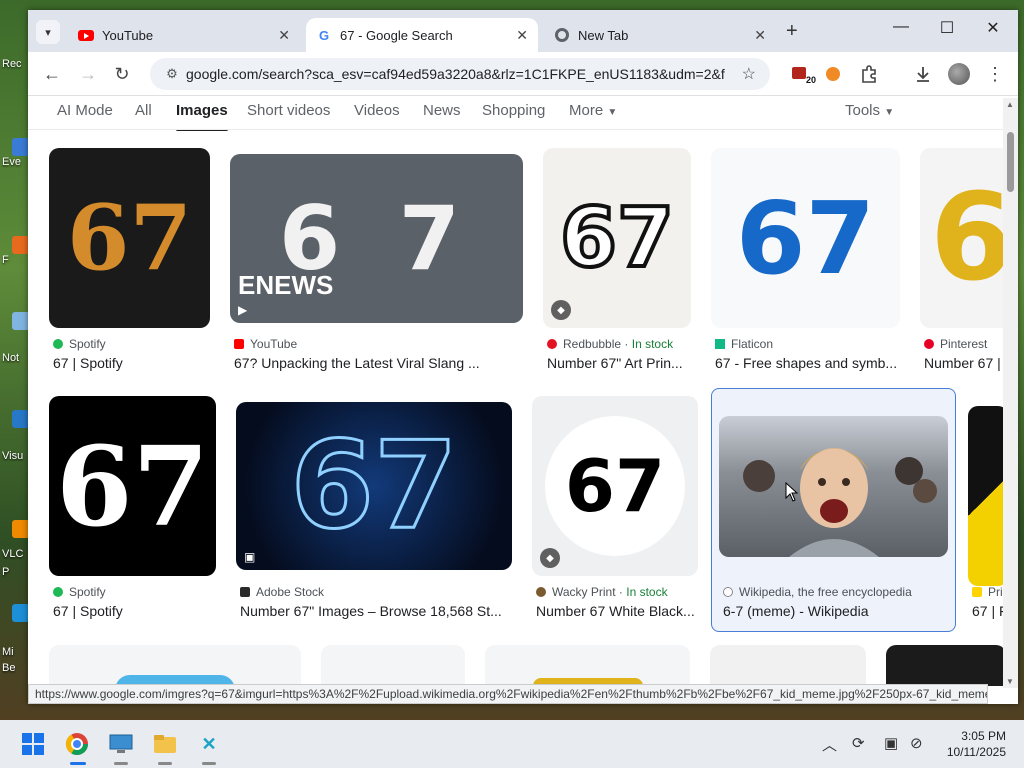 Image resolution: width=1024 pixels, height=768 pixels. I want to click on desktop-be-label: Be, so click(16, 668).